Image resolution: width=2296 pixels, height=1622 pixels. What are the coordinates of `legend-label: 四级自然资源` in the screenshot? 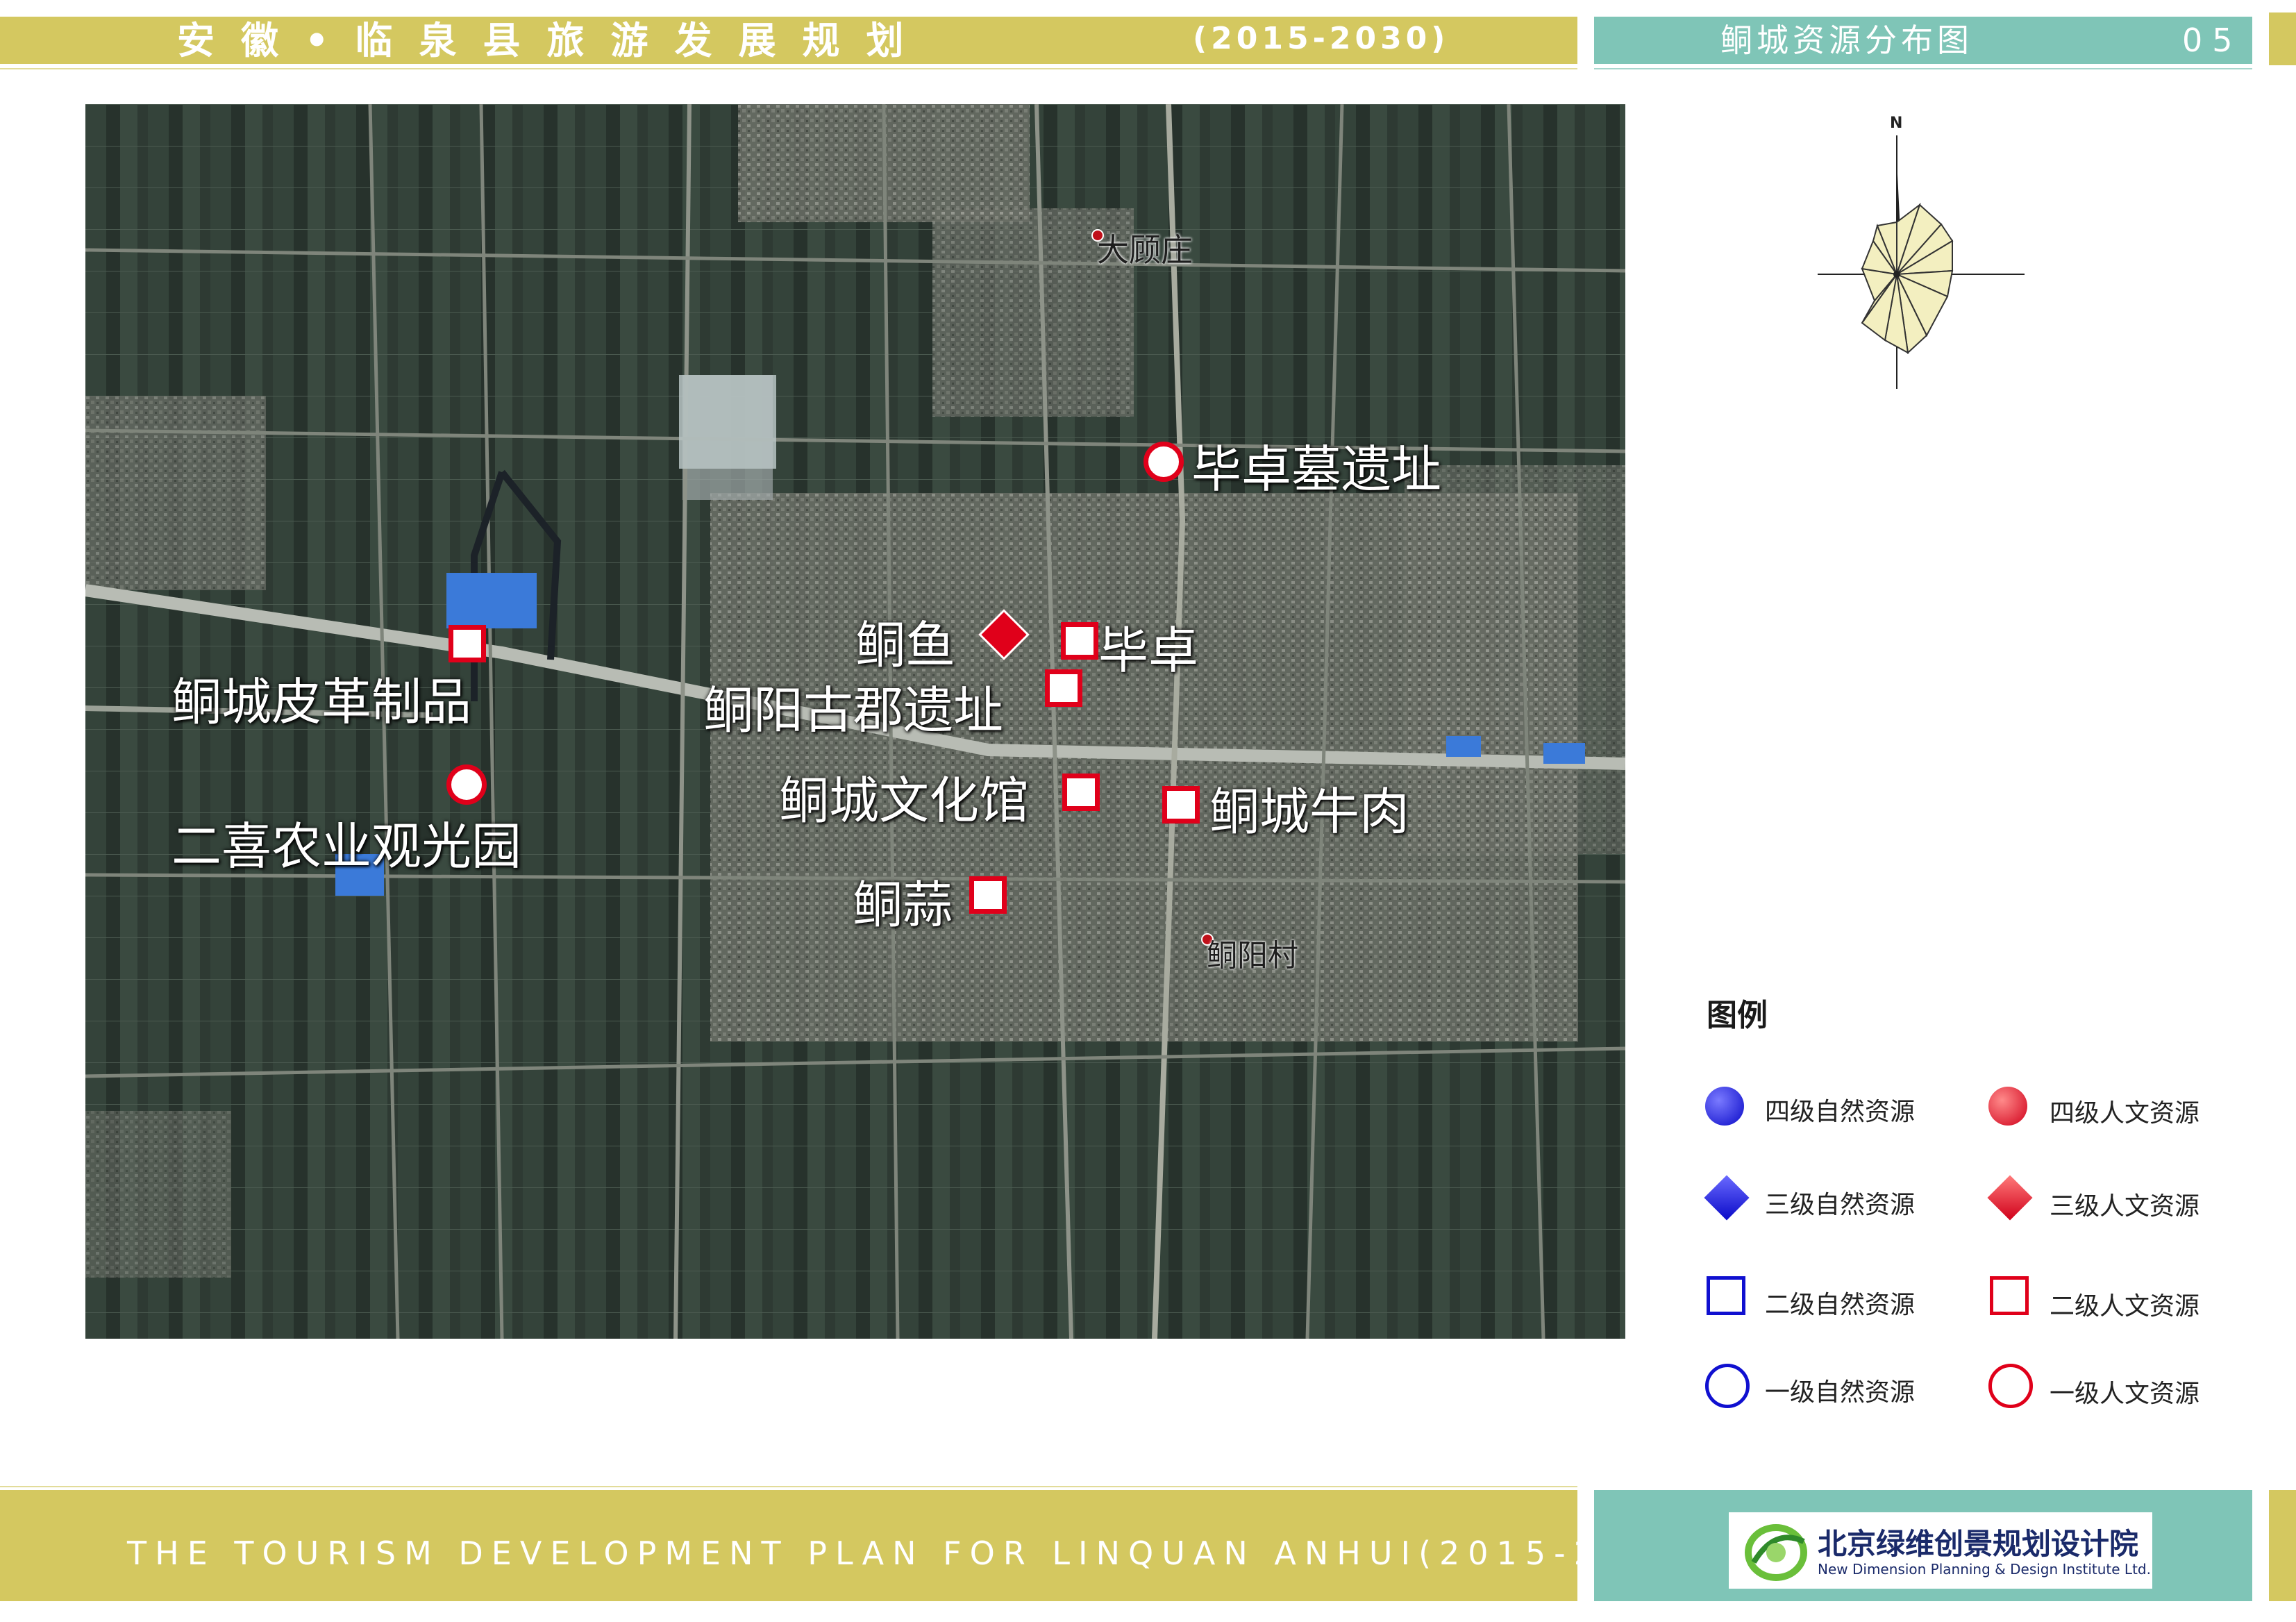 It's located at (1840, 1112).